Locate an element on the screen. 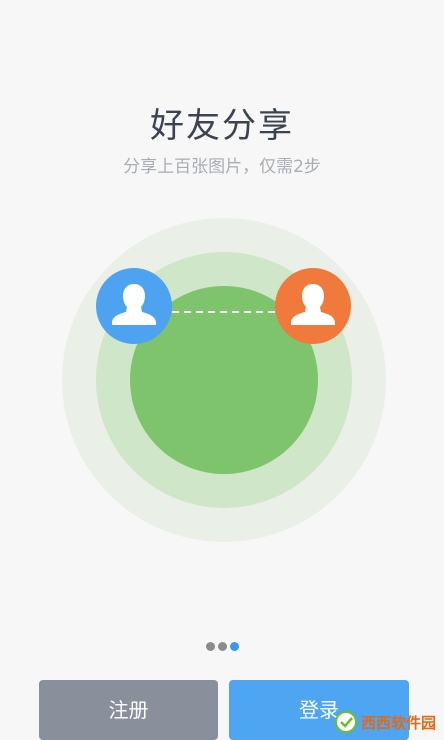 This screenshot has width=444, height=740. user-avatar-left is located at coordinates (134, 306).